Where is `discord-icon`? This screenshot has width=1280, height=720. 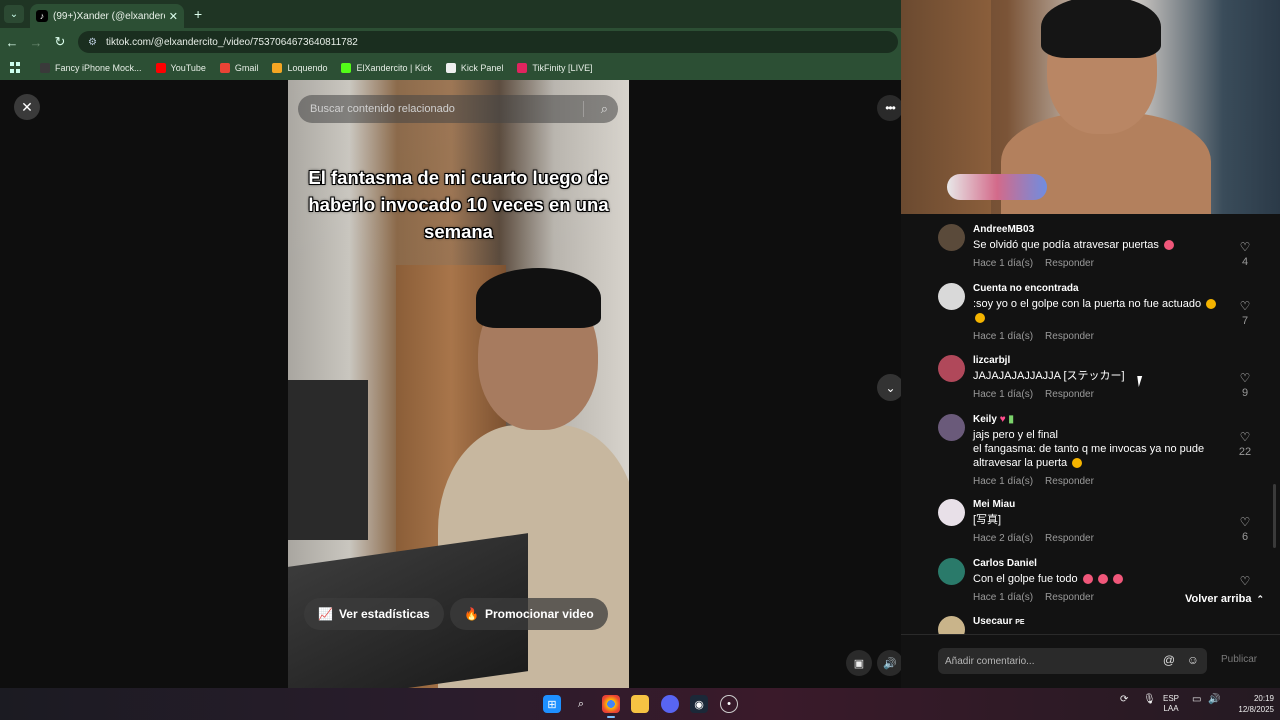 discord-icon is located at coordinates (670, 704).